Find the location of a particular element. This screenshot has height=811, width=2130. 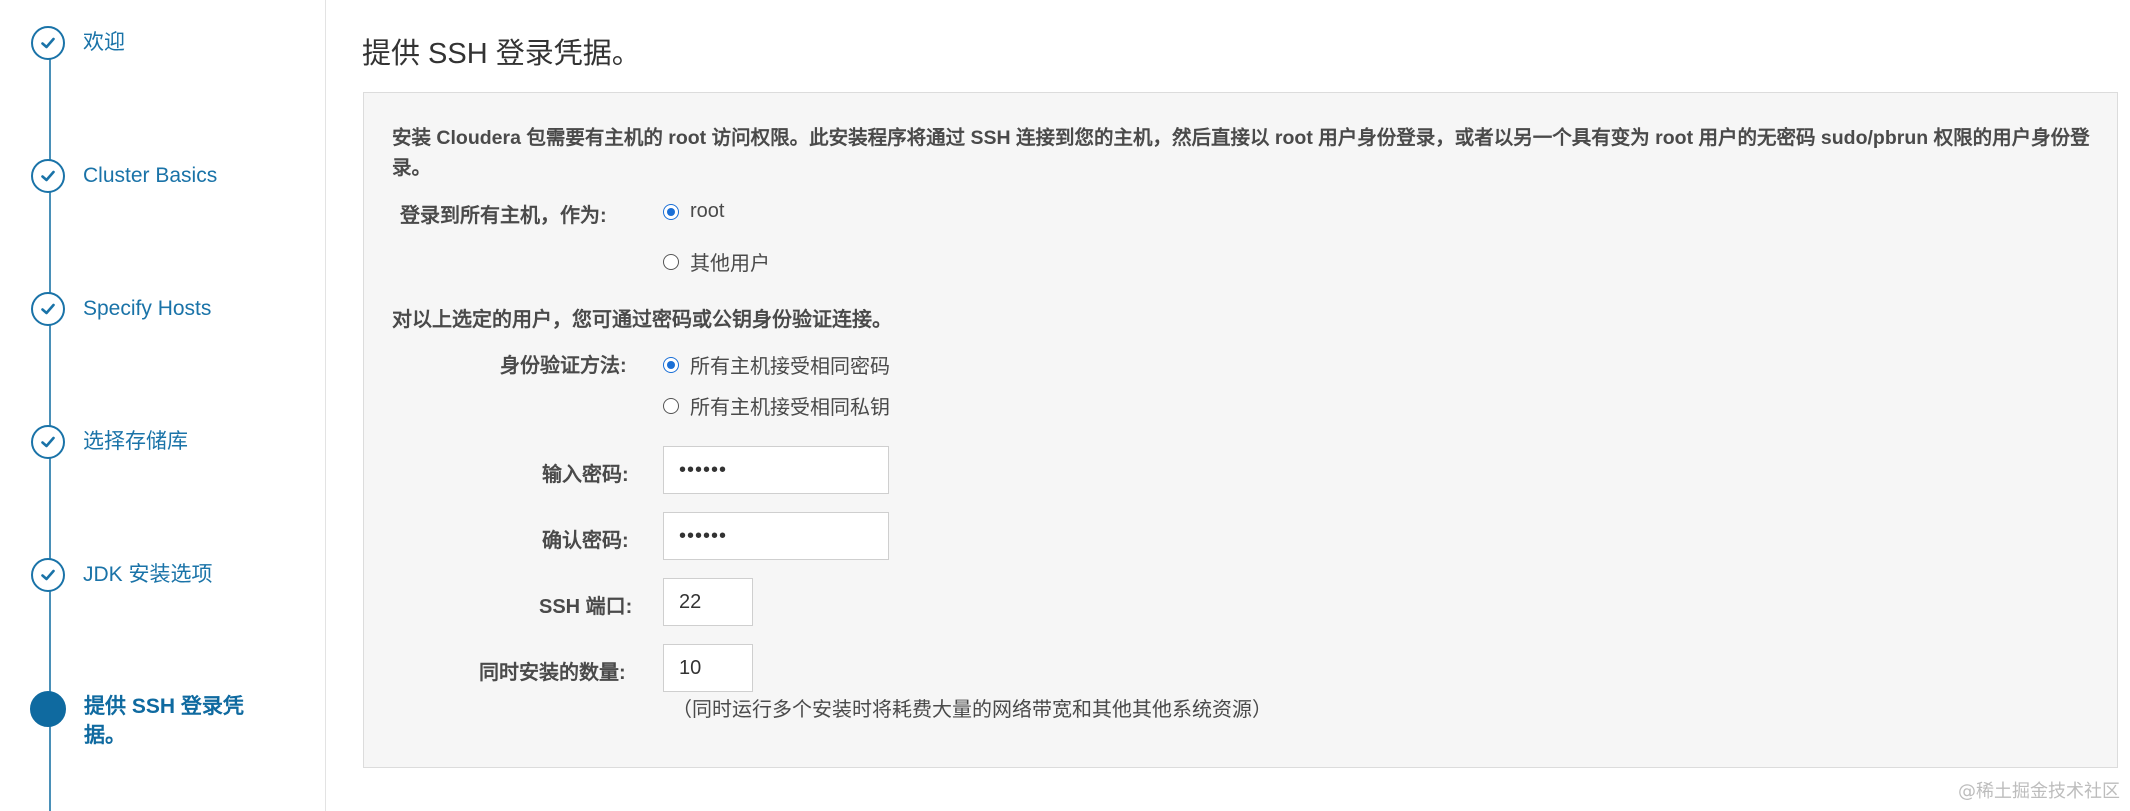

step-label: Specify Hosts is located at coordinates (147, 308).